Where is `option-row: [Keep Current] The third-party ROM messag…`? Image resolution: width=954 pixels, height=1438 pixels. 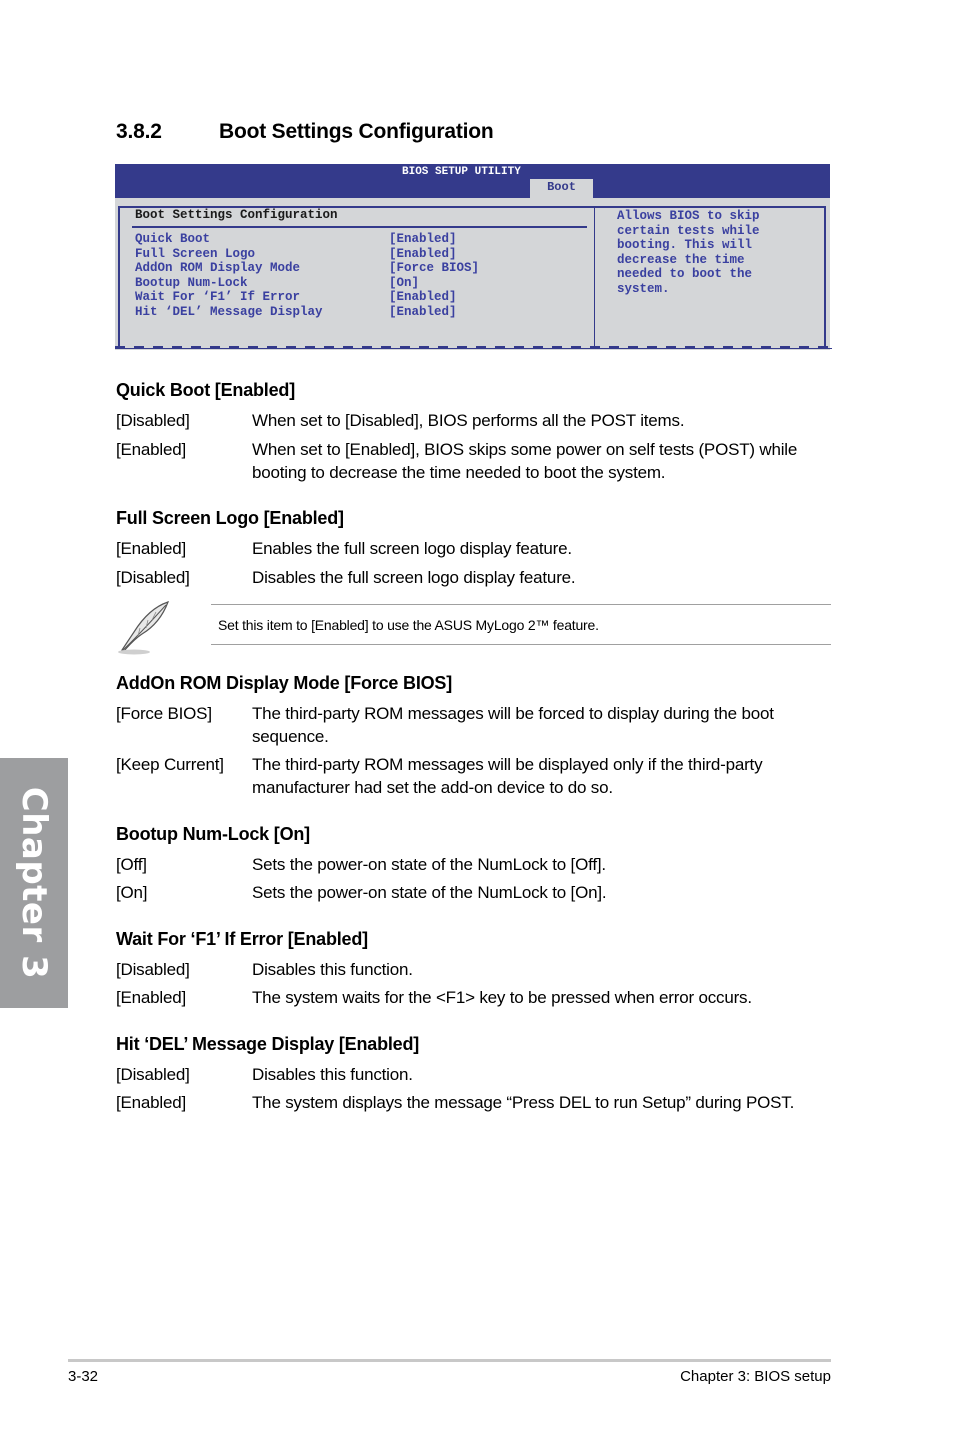
option-row: [Keep Current] The third-party ROM messag… is located at coordinates (476, 776).